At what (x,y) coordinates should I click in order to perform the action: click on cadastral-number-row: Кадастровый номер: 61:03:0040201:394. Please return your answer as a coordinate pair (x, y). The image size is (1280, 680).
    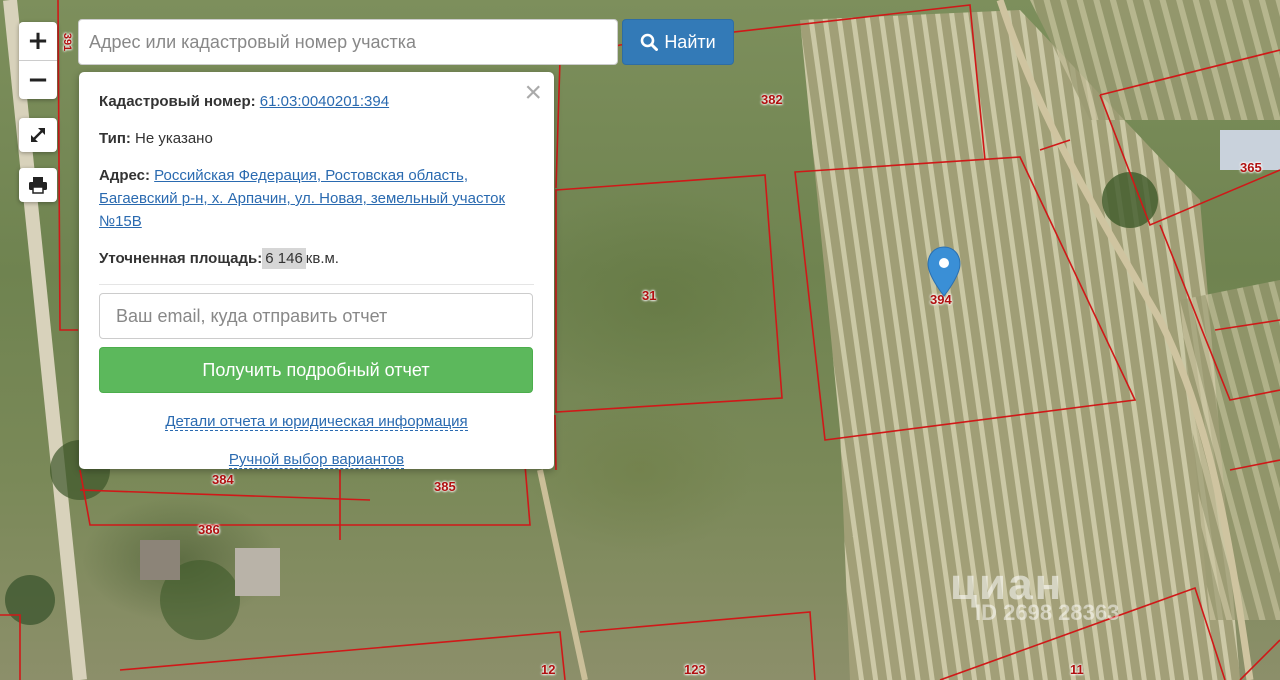
    Looking at the image, I should click on (316, 101).